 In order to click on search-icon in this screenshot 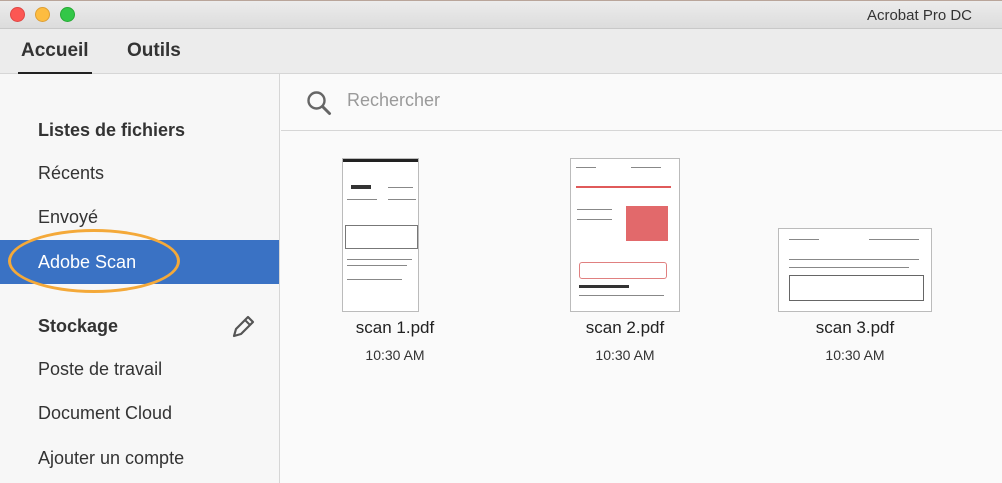, I will do `click(319, 103)`.